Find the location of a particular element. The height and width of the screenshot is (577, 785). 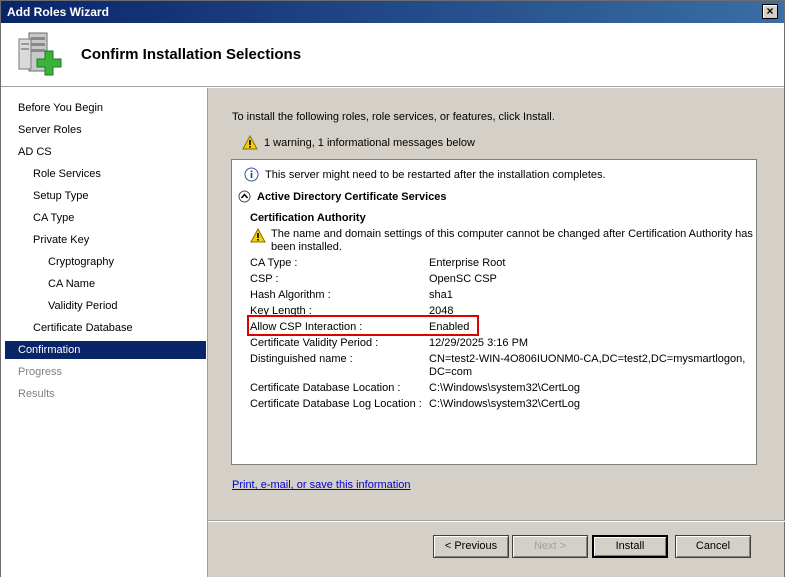

property-label: CSP : is located at coordinates (264, 279).